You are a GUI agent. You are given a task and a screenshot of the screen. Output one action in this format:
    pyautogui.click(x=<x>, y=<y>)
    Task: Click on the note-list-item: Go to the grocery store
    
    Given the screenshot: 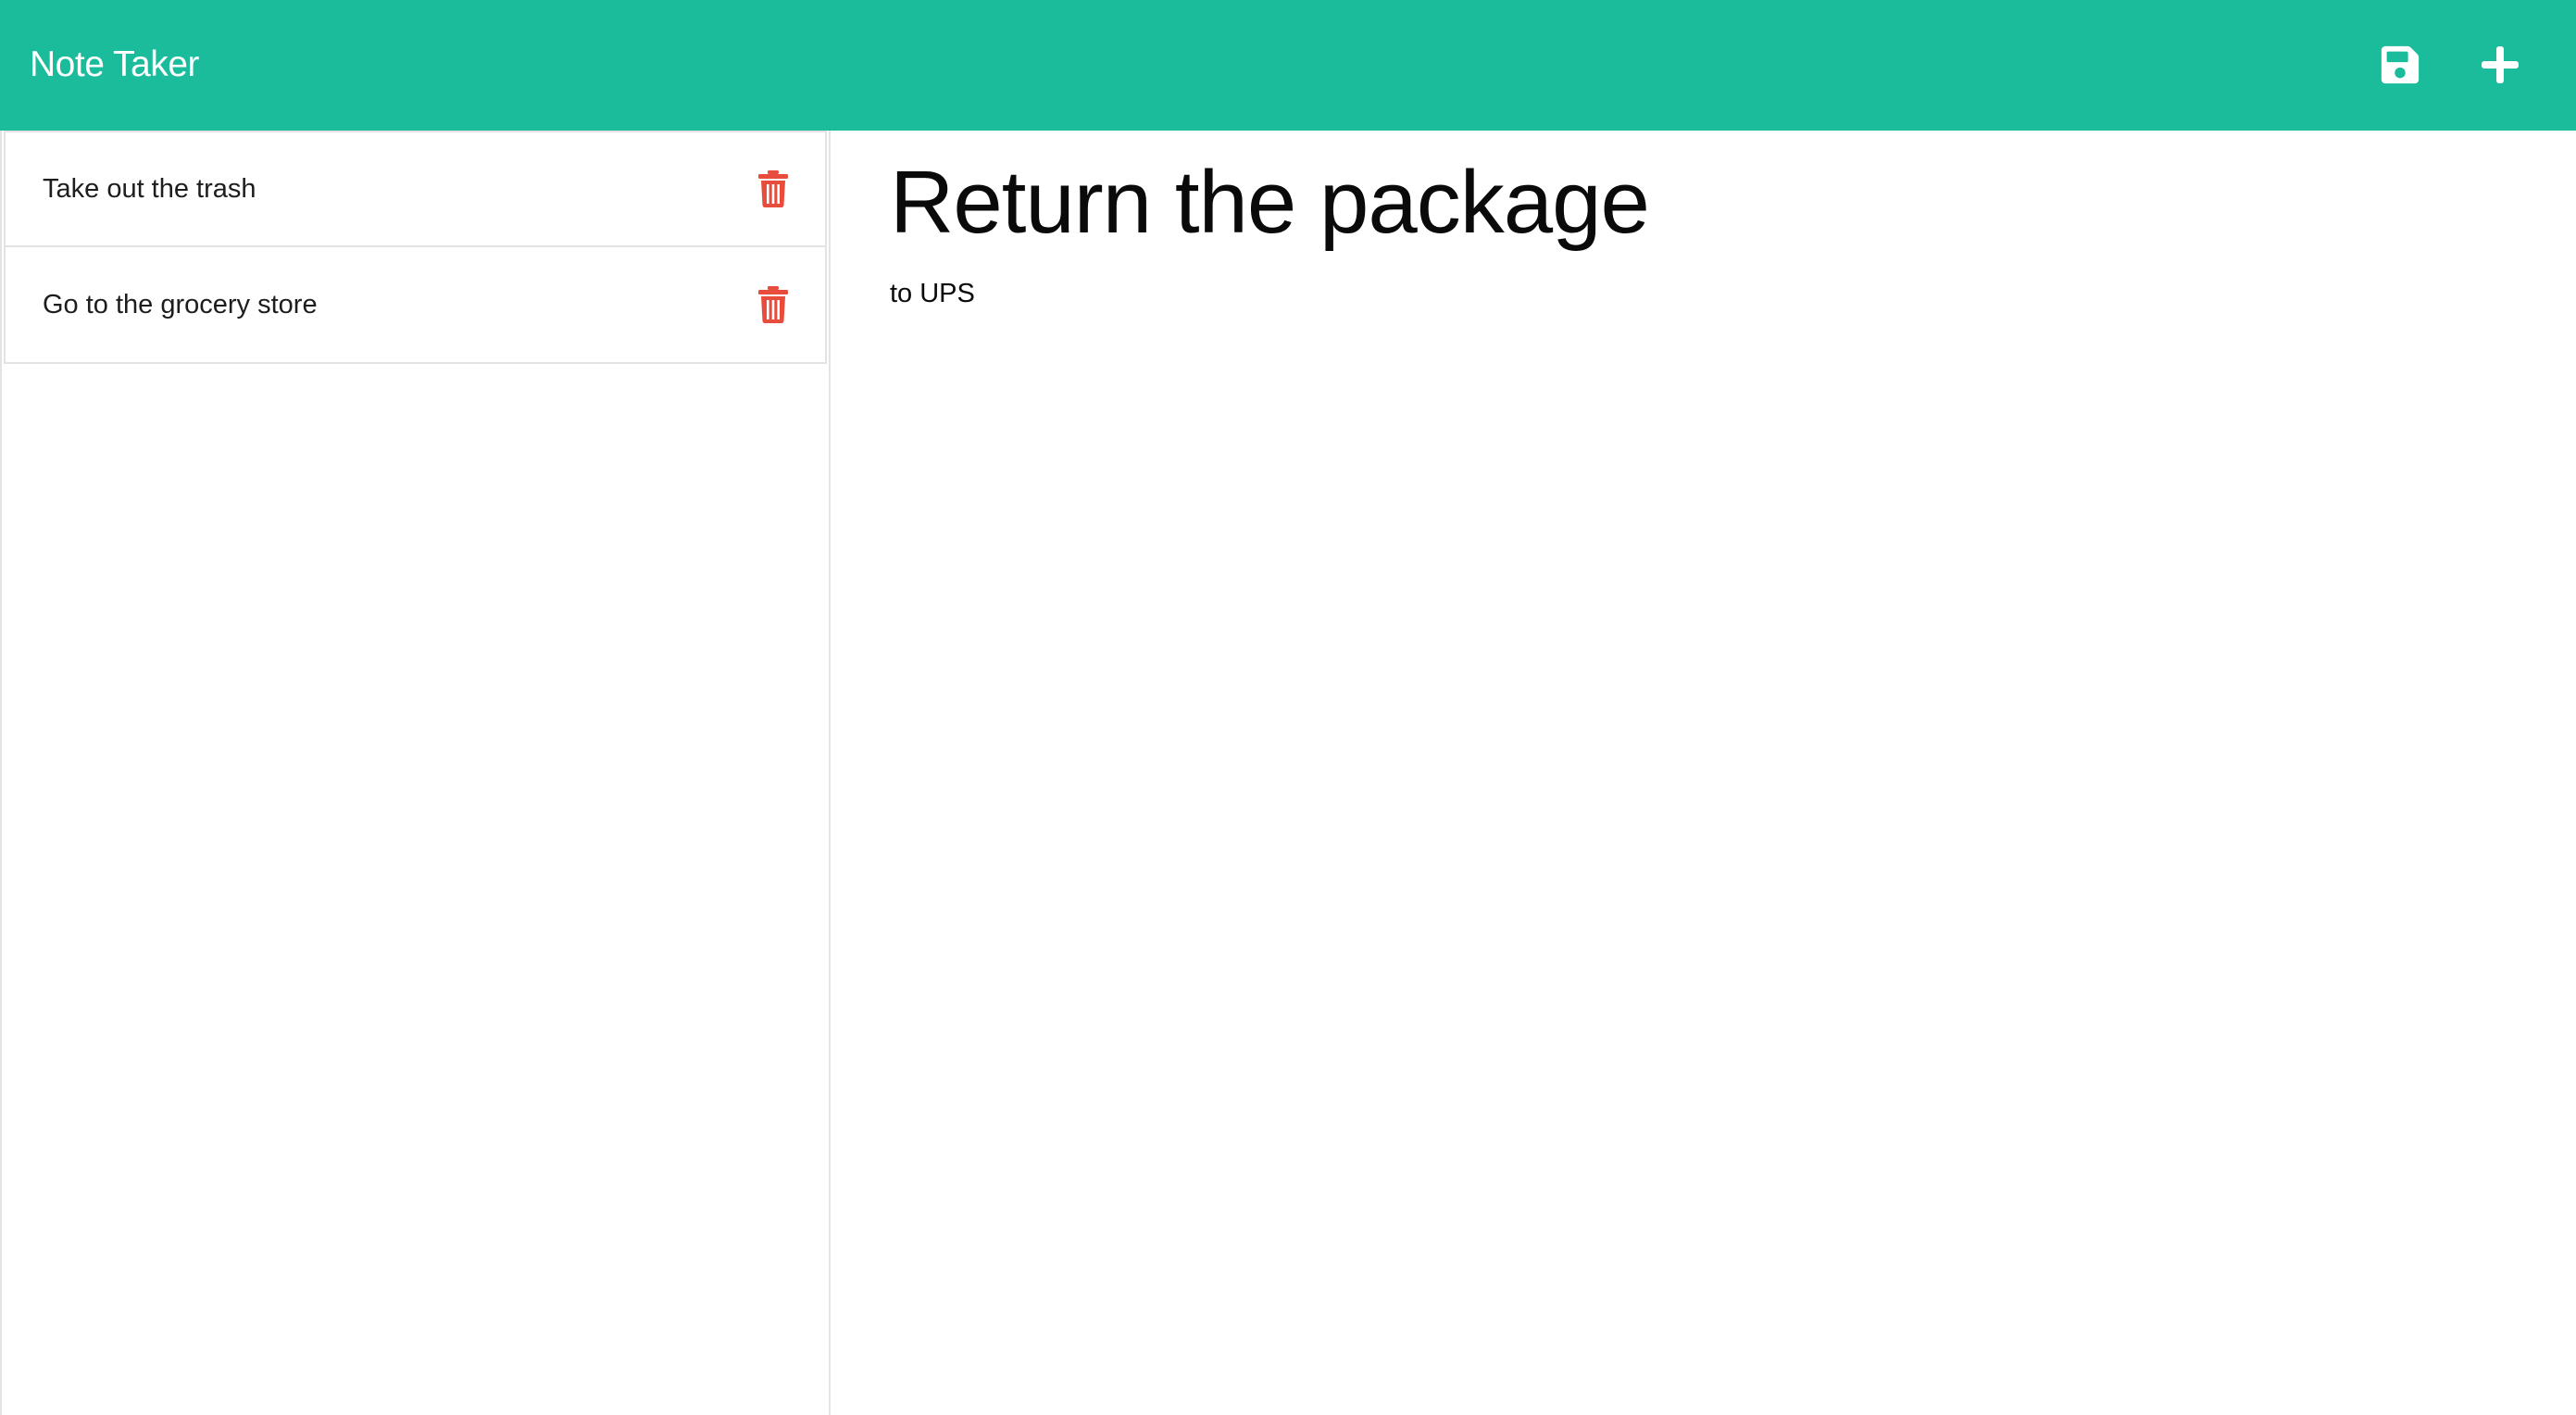 What is the action you would take?
    pyautogui.click(x=415, y=305)
    